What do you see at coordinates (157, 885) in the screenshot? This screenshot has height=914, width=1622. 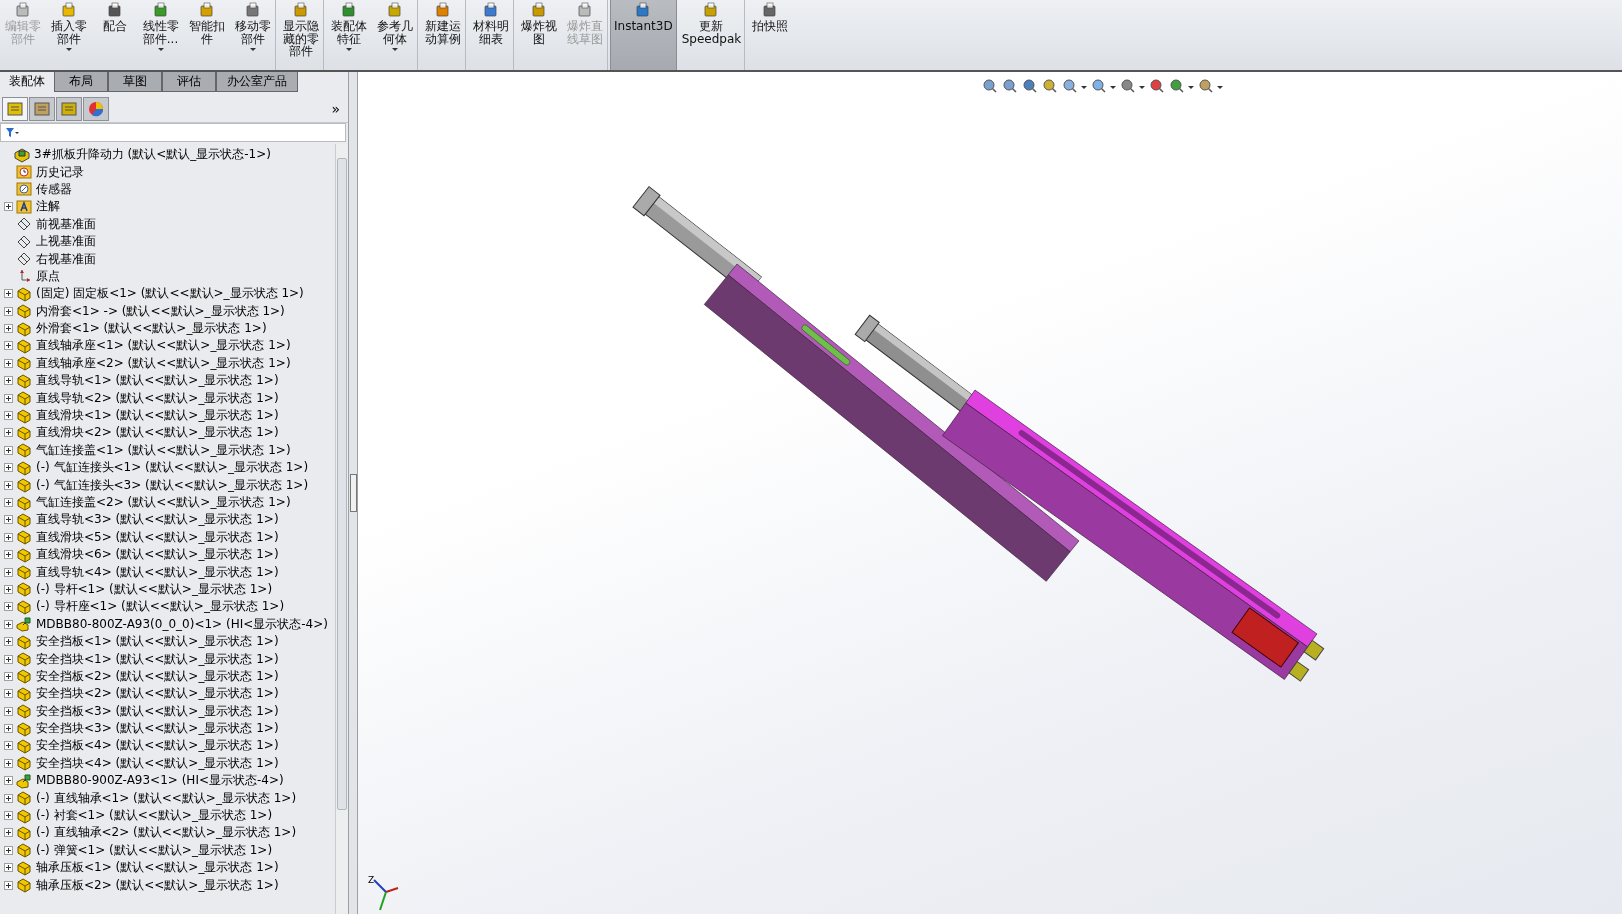 I see `tree-item: 轴承压板<2> (默认<<默认>_显示状态 1>)` at bounding box center [157, 885].